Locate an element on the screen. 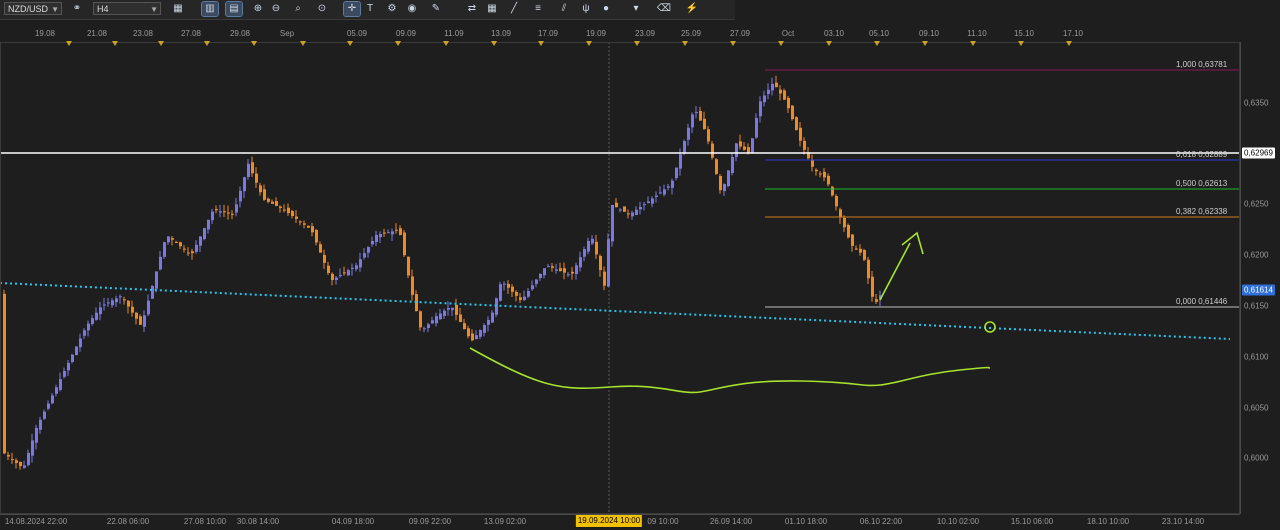  magnifier-icon: ⌕ is located at coordinates (298, 9).